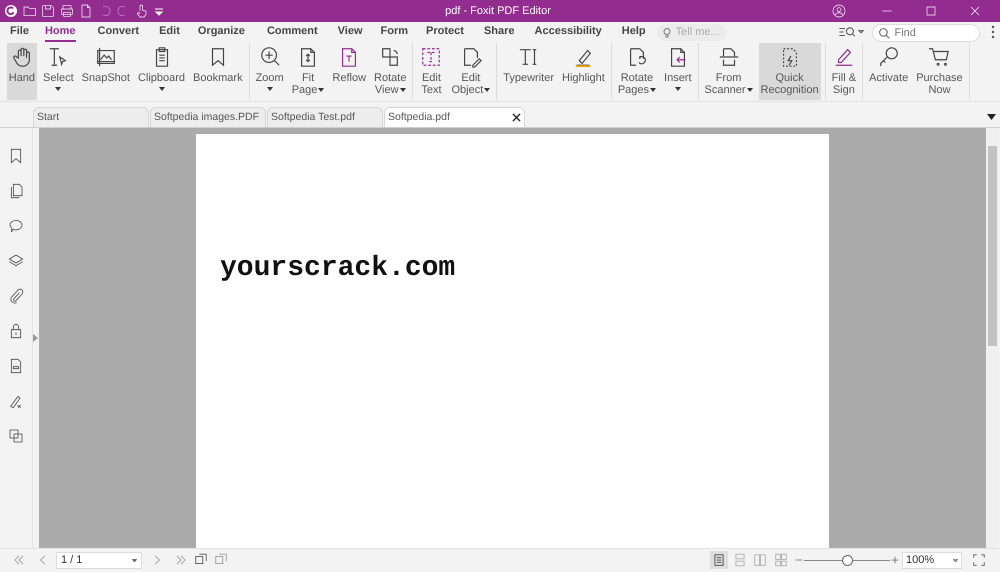 This screenshot has width=1000, height=572. I want to click on hand-icon, so click(21, 57).